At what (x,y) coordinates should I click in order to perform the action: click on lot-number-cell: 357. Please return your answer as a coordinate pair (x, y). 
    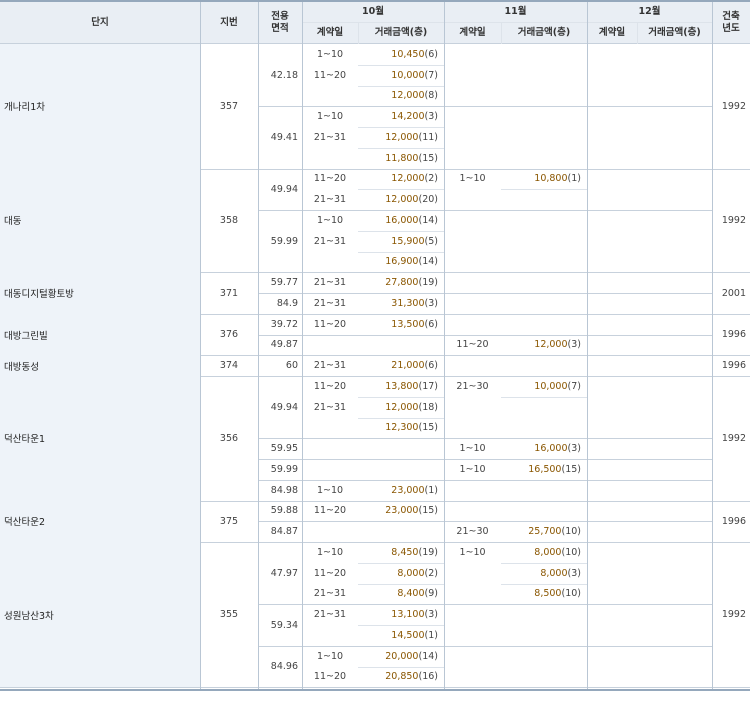
    Looking at the image, I should click on (229, 106).